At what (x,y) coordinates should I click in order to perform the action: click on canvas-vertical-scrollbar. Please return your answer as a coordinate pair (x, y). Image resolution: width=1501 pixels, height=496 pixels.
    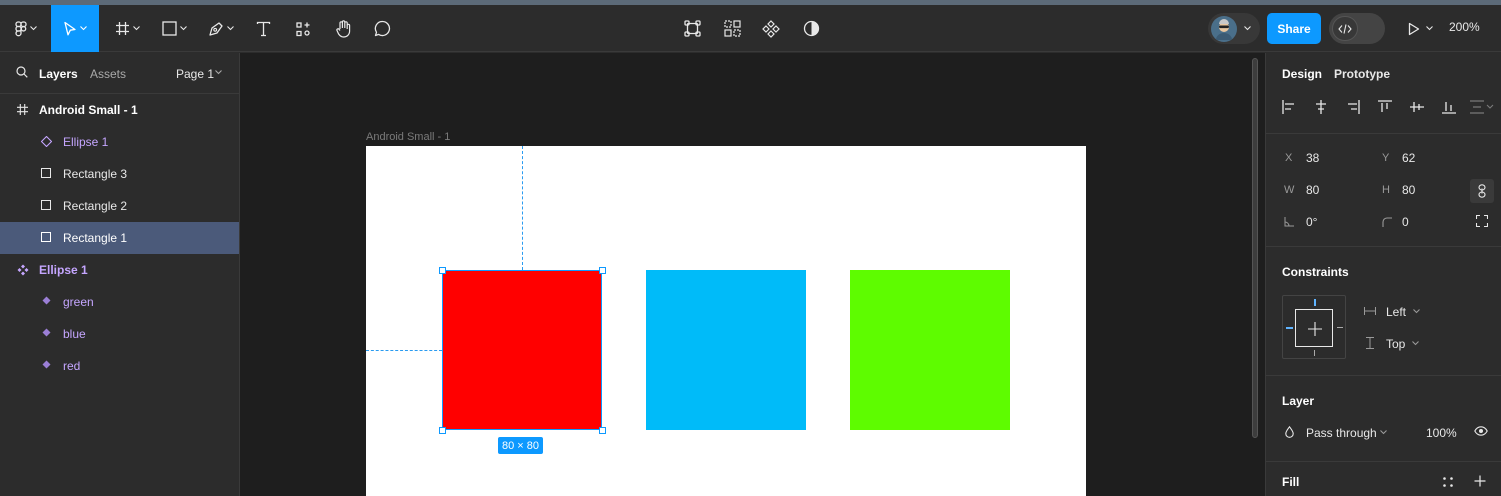
    Looking at the image, I should click on (1255, 248).